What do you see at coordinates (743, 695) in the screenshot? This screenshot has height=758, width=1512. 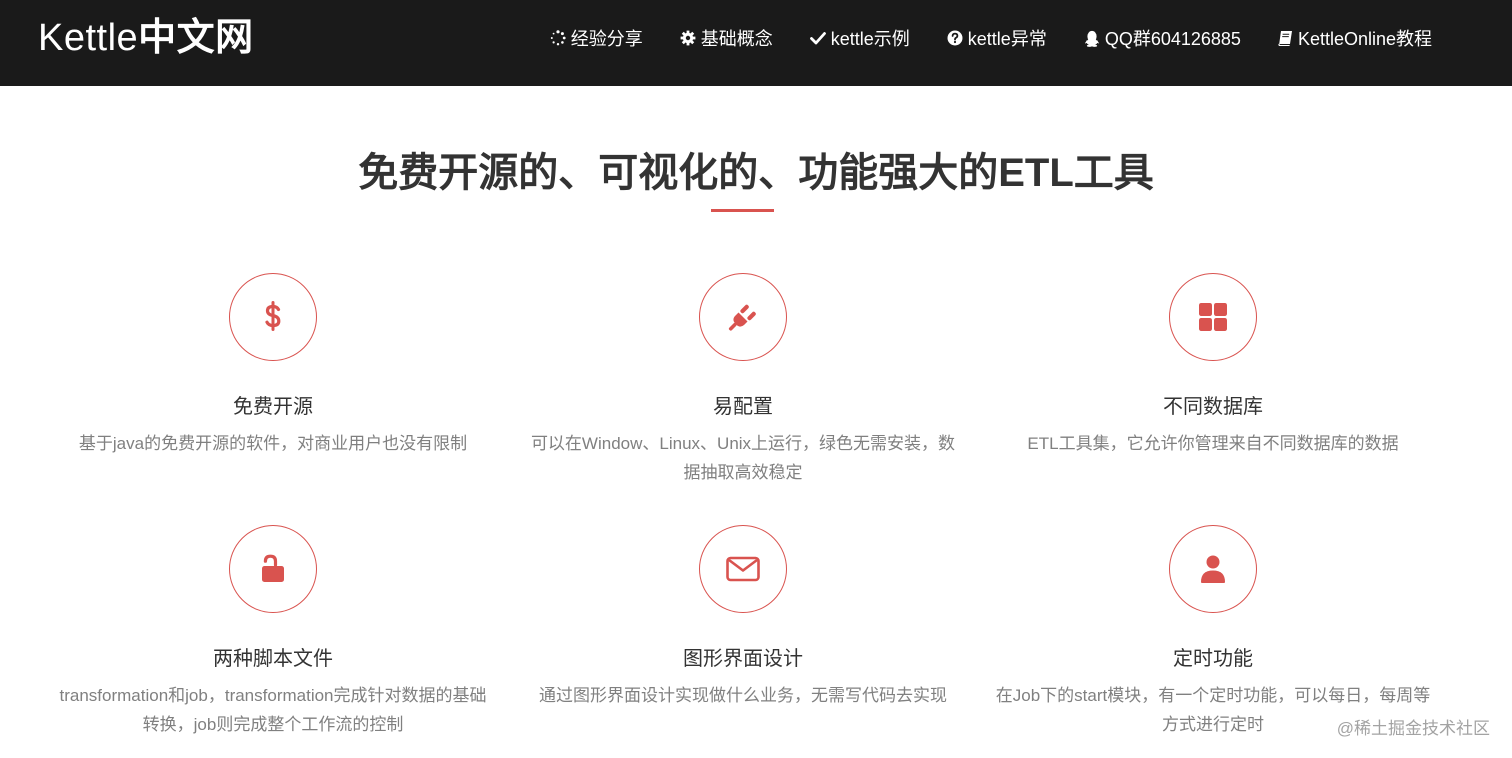 I see `feature-description: 通过图形界面设计实现做什么业务，无需写代码去实现` at bounding box center [743, 695].